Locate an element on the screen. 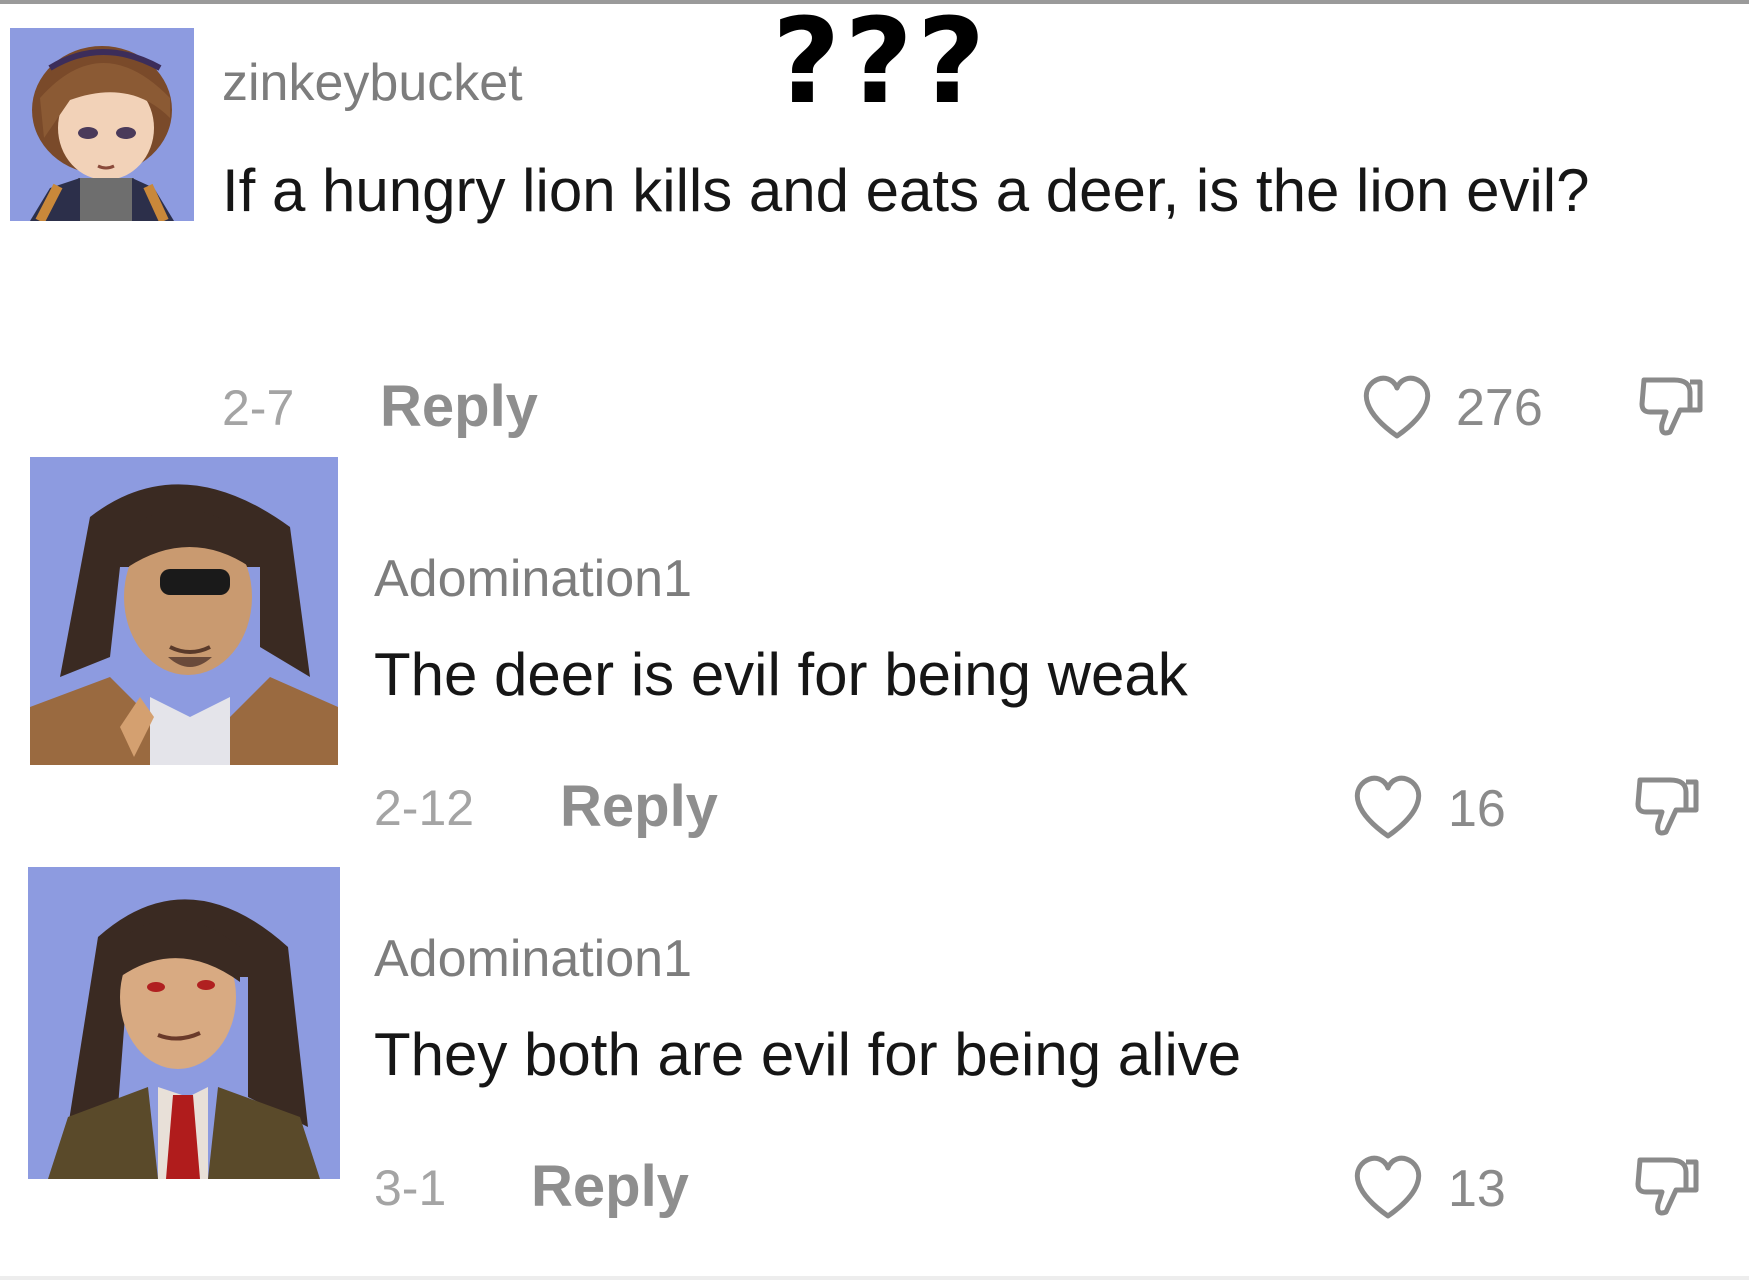  username: zinkeybucket is located at coordinates (372, 83).